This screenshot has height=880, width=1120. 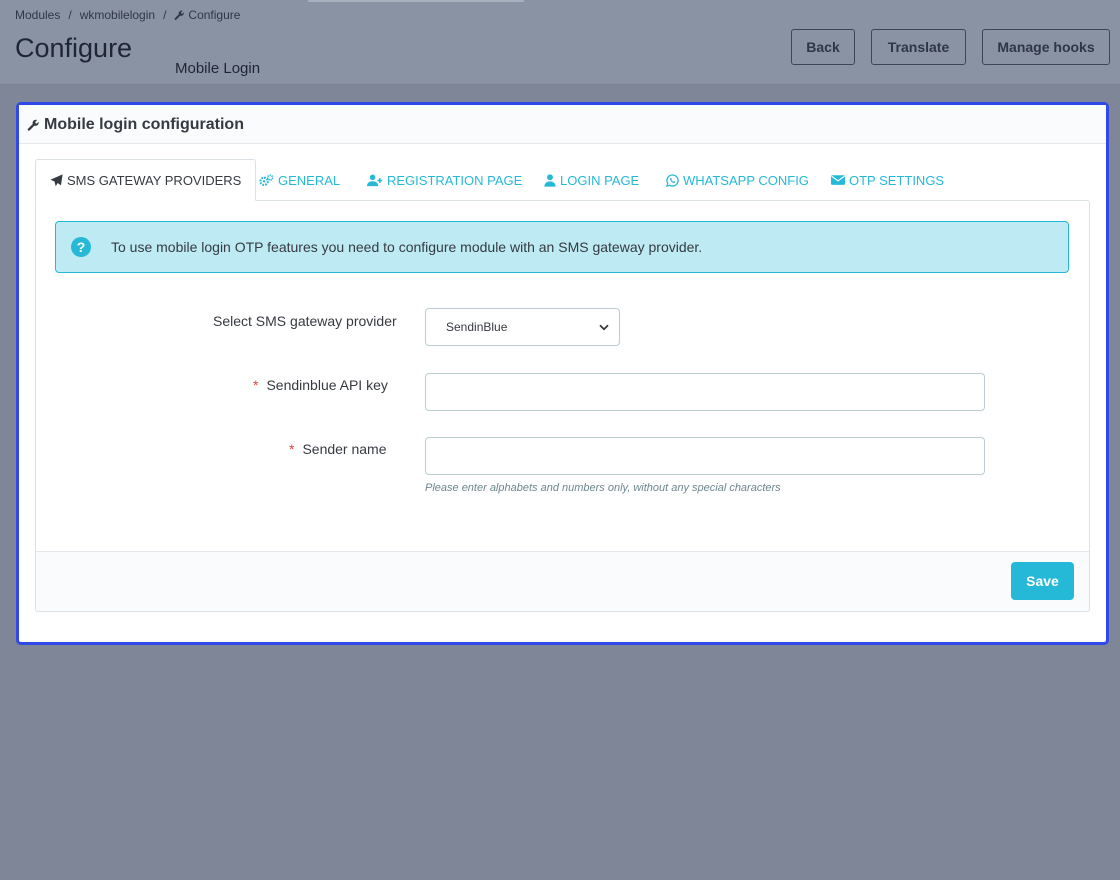 What do you see at coordinates (600, 180) in the screenshot?
I see `tab-label: LOGIN PAGE` at bounding box center [600, 180].